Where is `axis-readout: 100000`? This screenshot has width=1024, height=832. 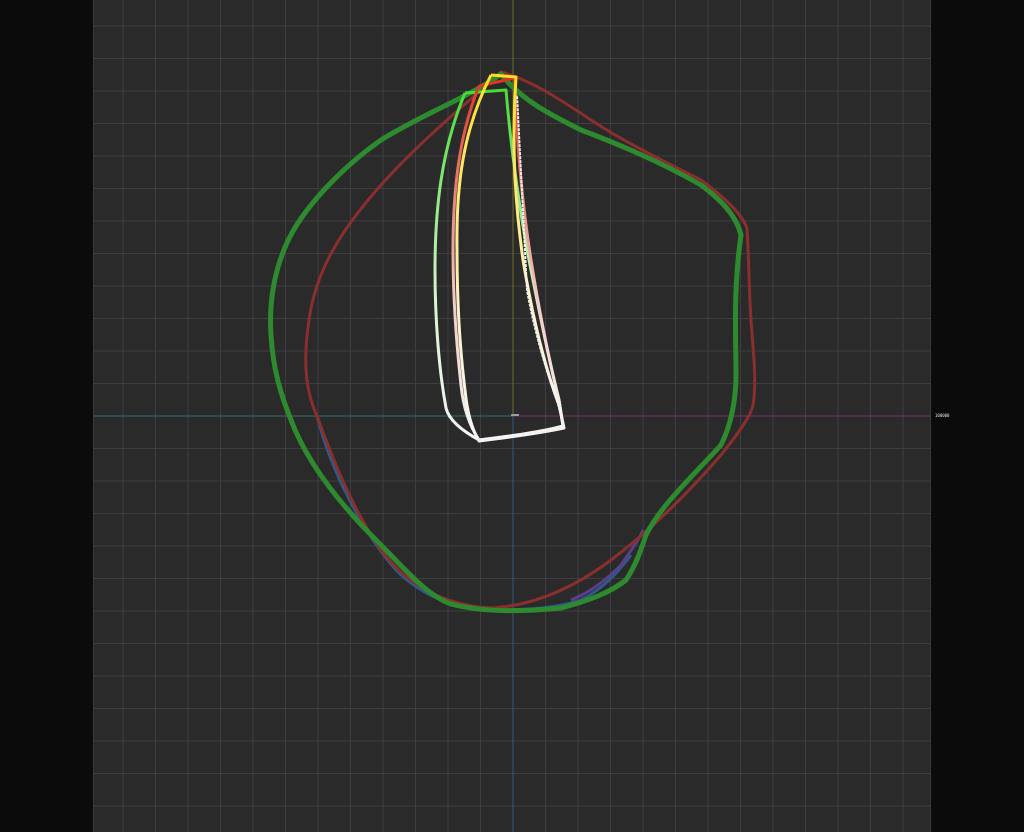
axis-readout: 100000 is located at coordinates (942, 415).